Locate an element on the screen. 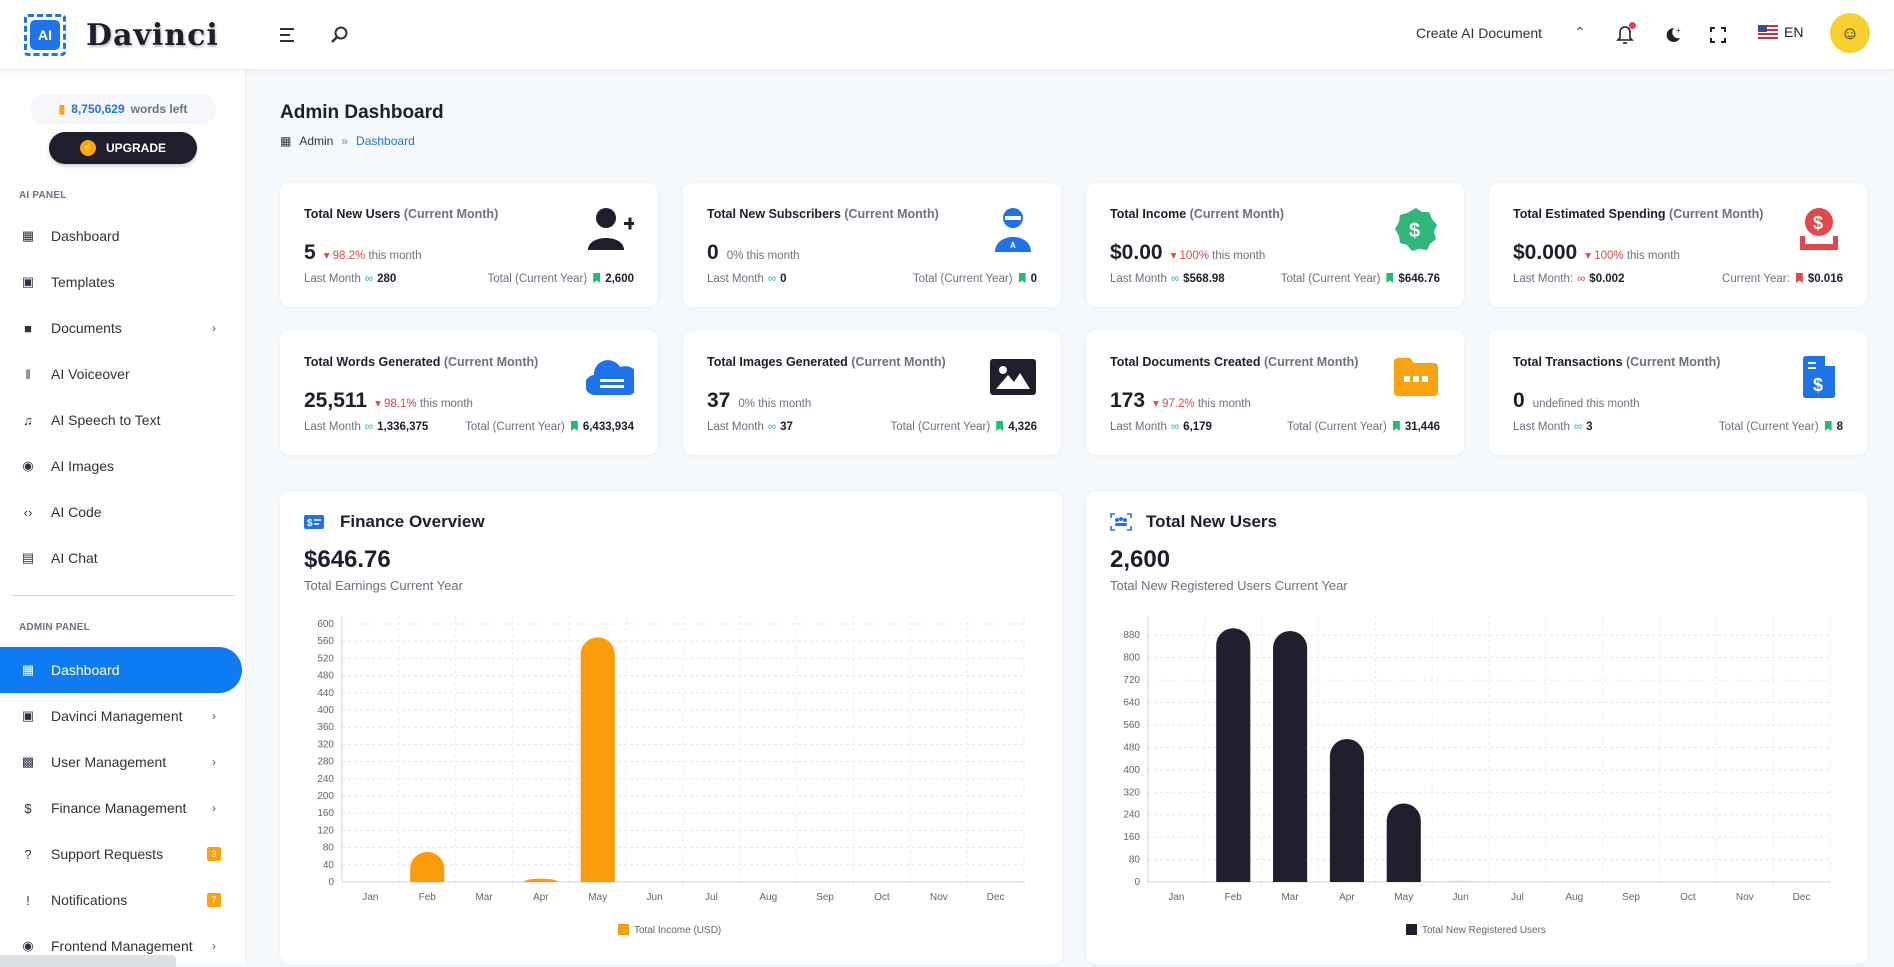 The height and width of the screenshot is (967, 1894). bar-jun is located at coordinates (1460, 881).